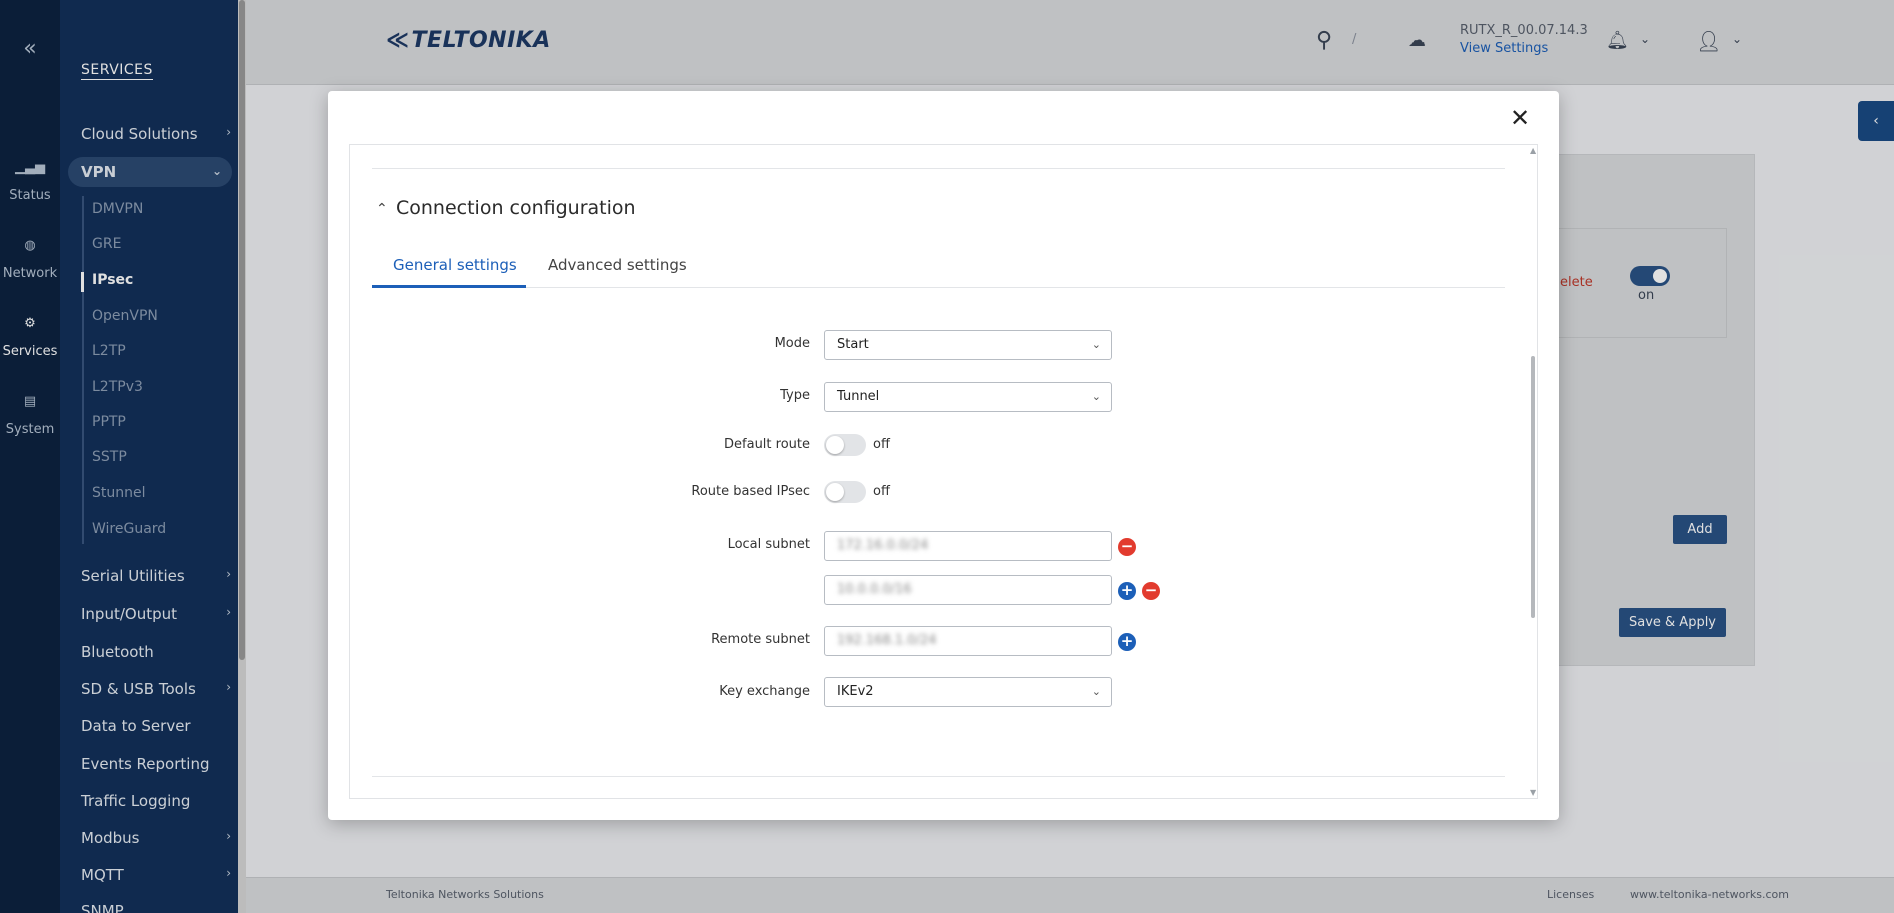  Describe the element at coordinates (449, 286) in the screenshot. I see `active-tab-indicator` at that location.